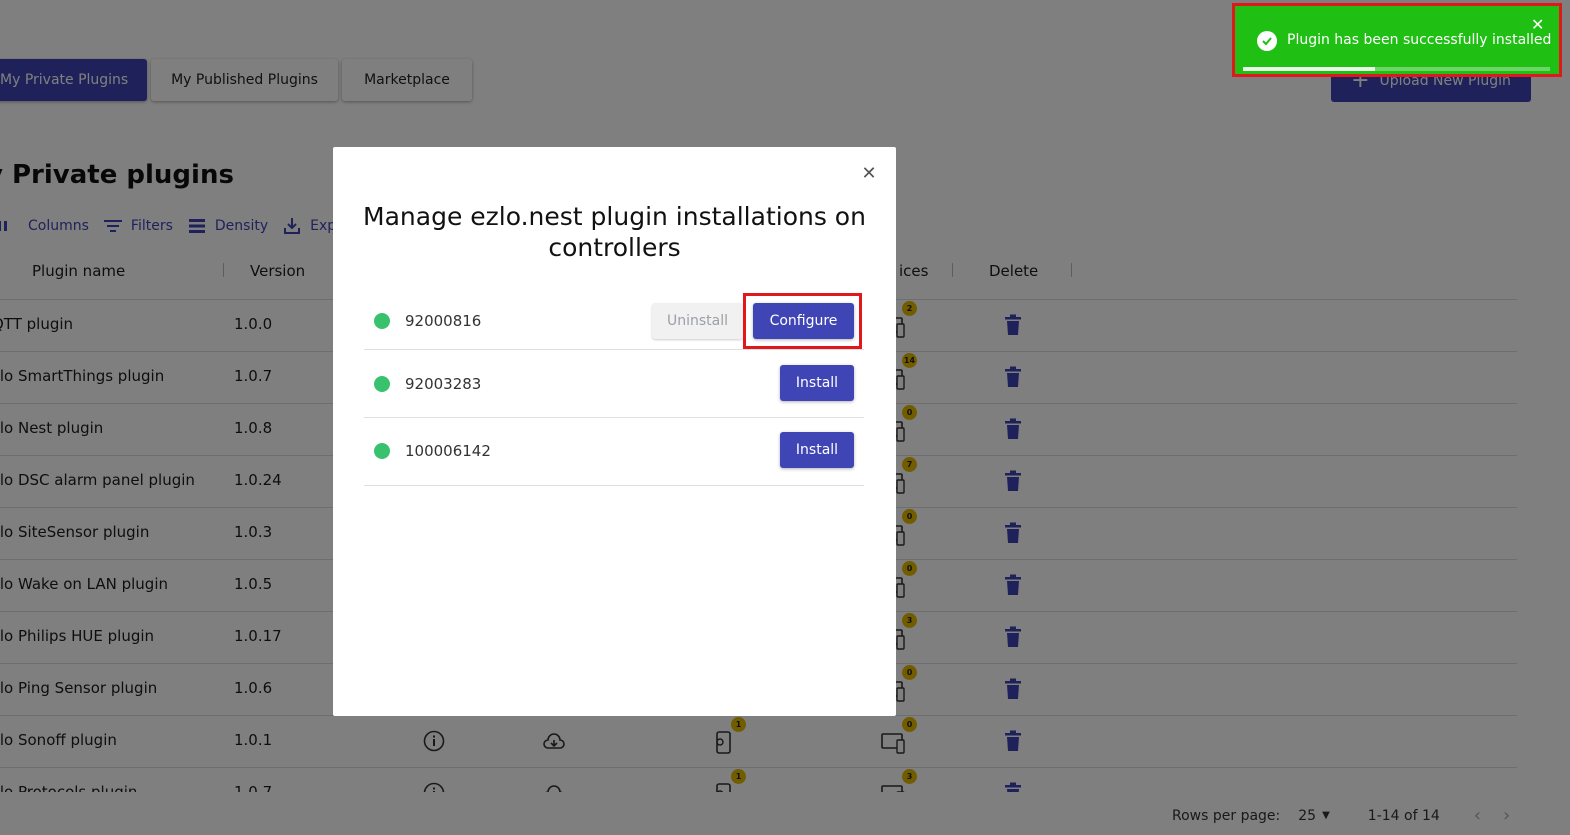 This screenshot has height=835, width=1570. What do you see at coordinates (448, 451) in the screenshot?
I see `controller-id: 100006142` at bounding box center [448, 451].